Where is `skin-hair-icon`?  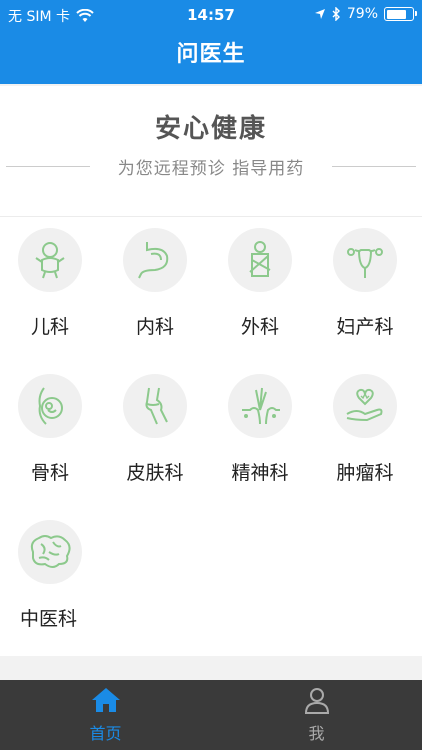
skin-hair-icon is located at coordinates (261, 406).